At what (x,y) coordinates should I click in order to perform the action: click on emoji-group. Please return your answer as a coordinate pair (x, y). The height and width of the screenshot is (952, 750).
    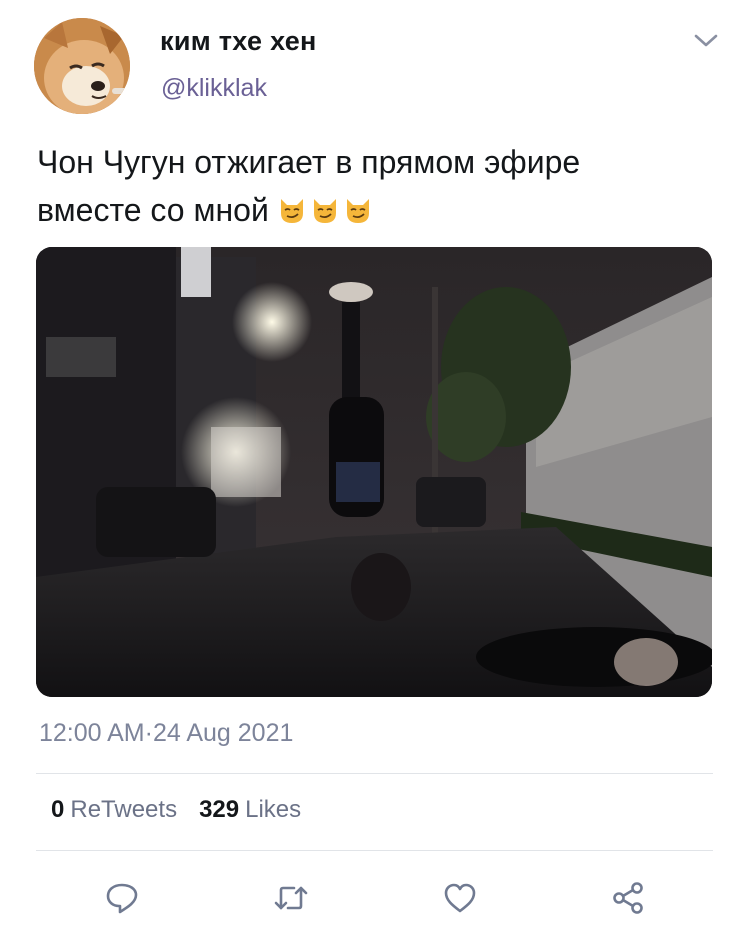
    Looking at the image, I should click on (325, 210).